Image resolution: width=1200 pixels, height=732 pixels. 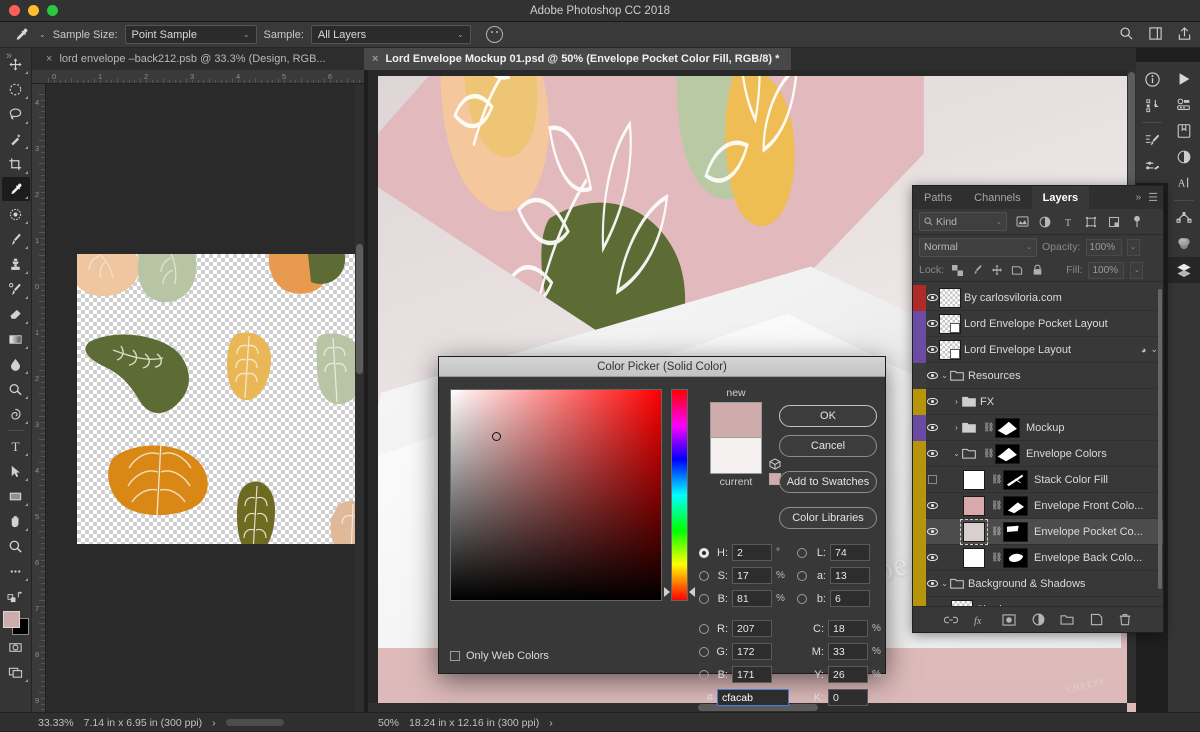 I want to click on filter-shape-icon, so click(x=1091, y=222).